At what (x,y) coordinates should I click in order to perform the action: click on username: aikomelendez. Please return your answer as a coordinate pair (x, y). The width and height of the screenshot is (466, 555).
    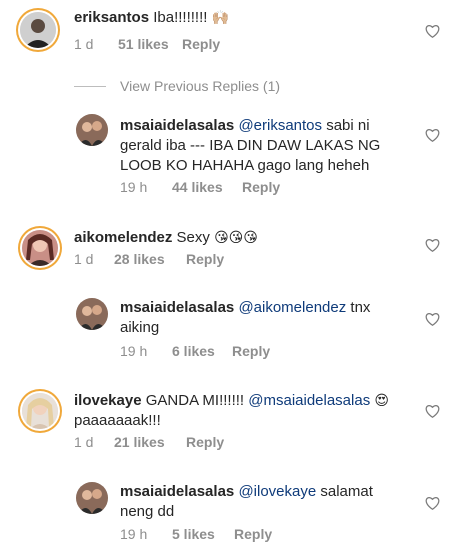
    Looking at the image, I should click on (123, 237).